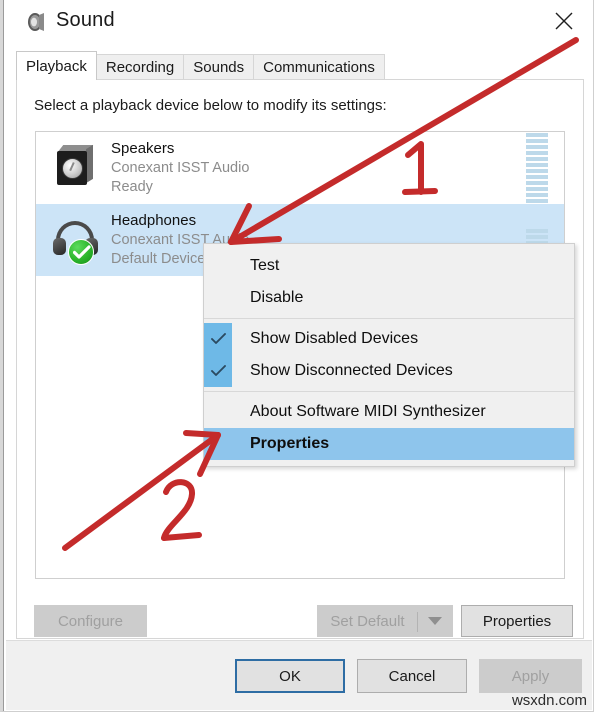 This screenshot has width=594, height=712. I want to click on context-menu-item-show-disconnected-devices: Show Disconnected Devices, so click(389, 371).